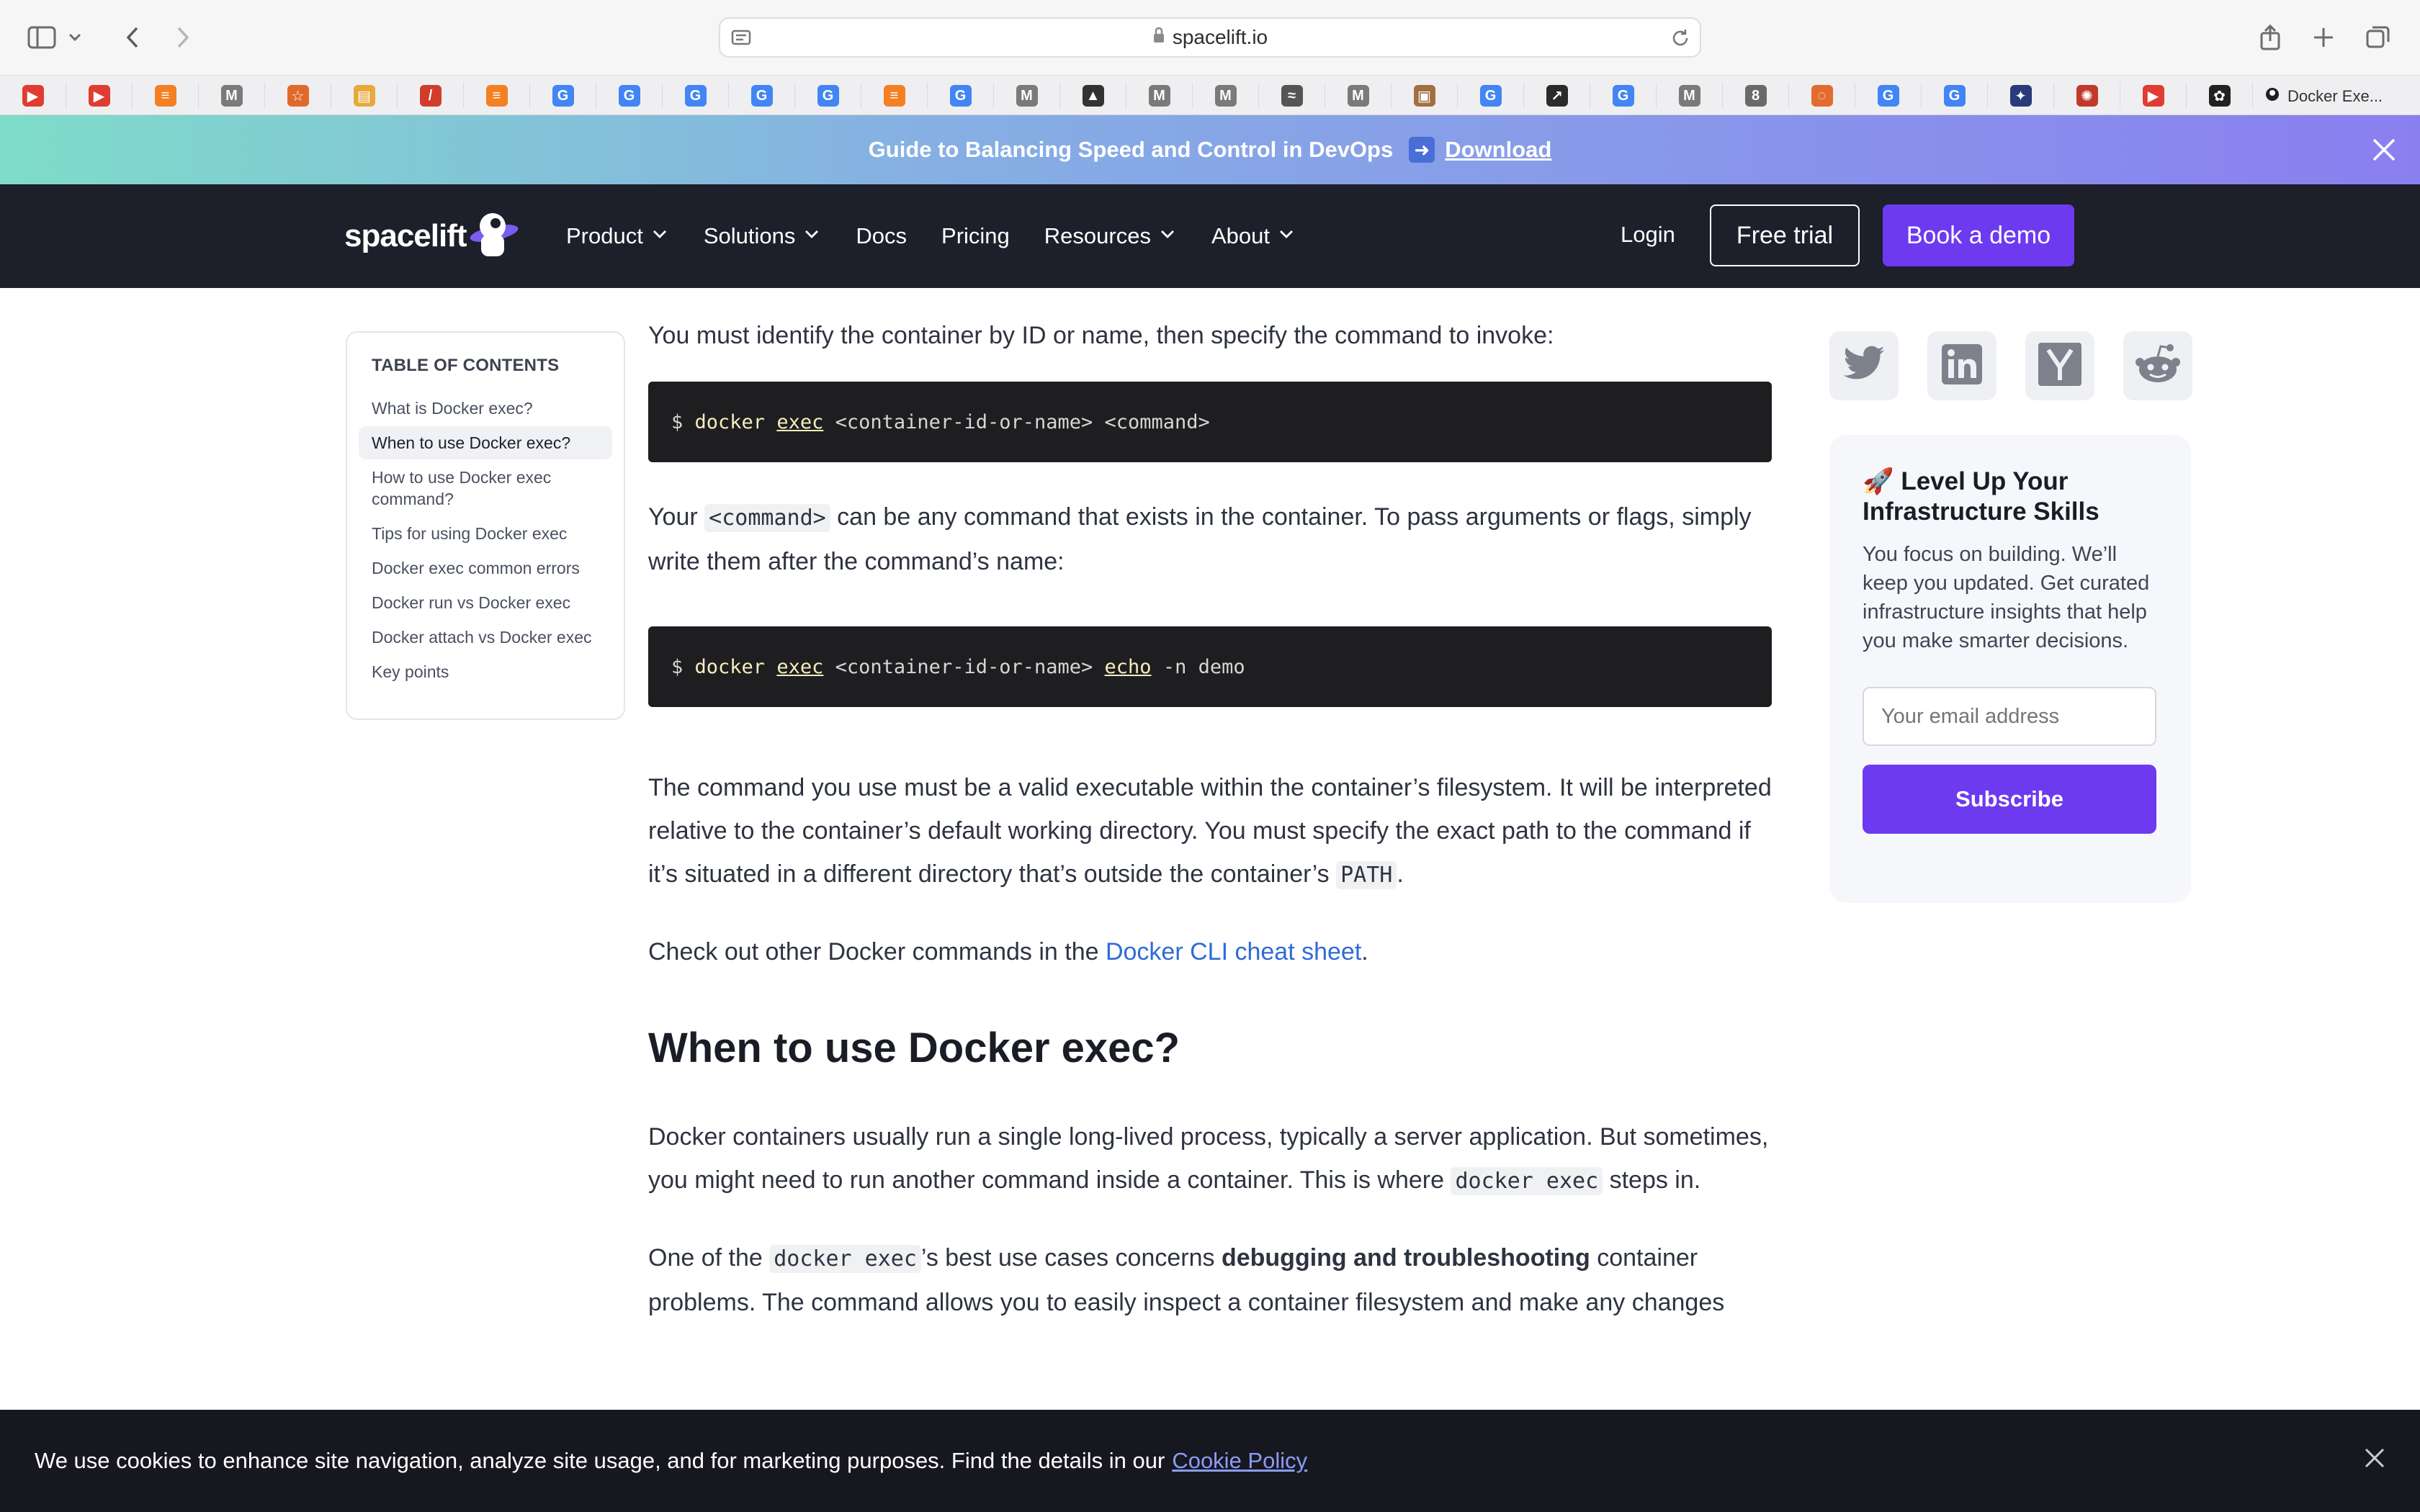 The height and width of the screenshot is (1512, 2420). I want to click on tab-overview-icon, so click(2378, 37).